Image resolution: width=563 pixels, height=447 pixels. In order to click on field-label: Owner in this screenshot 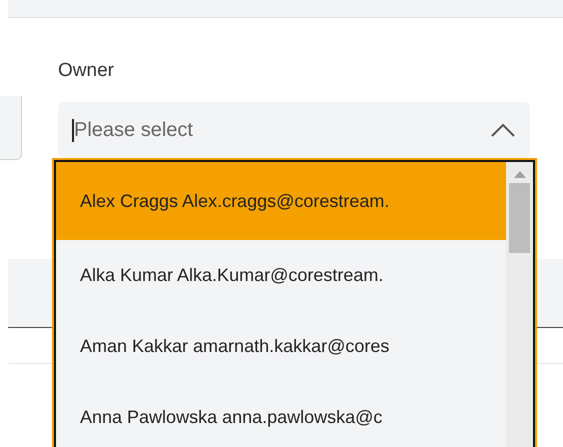, I will do `click(86, 71)`.